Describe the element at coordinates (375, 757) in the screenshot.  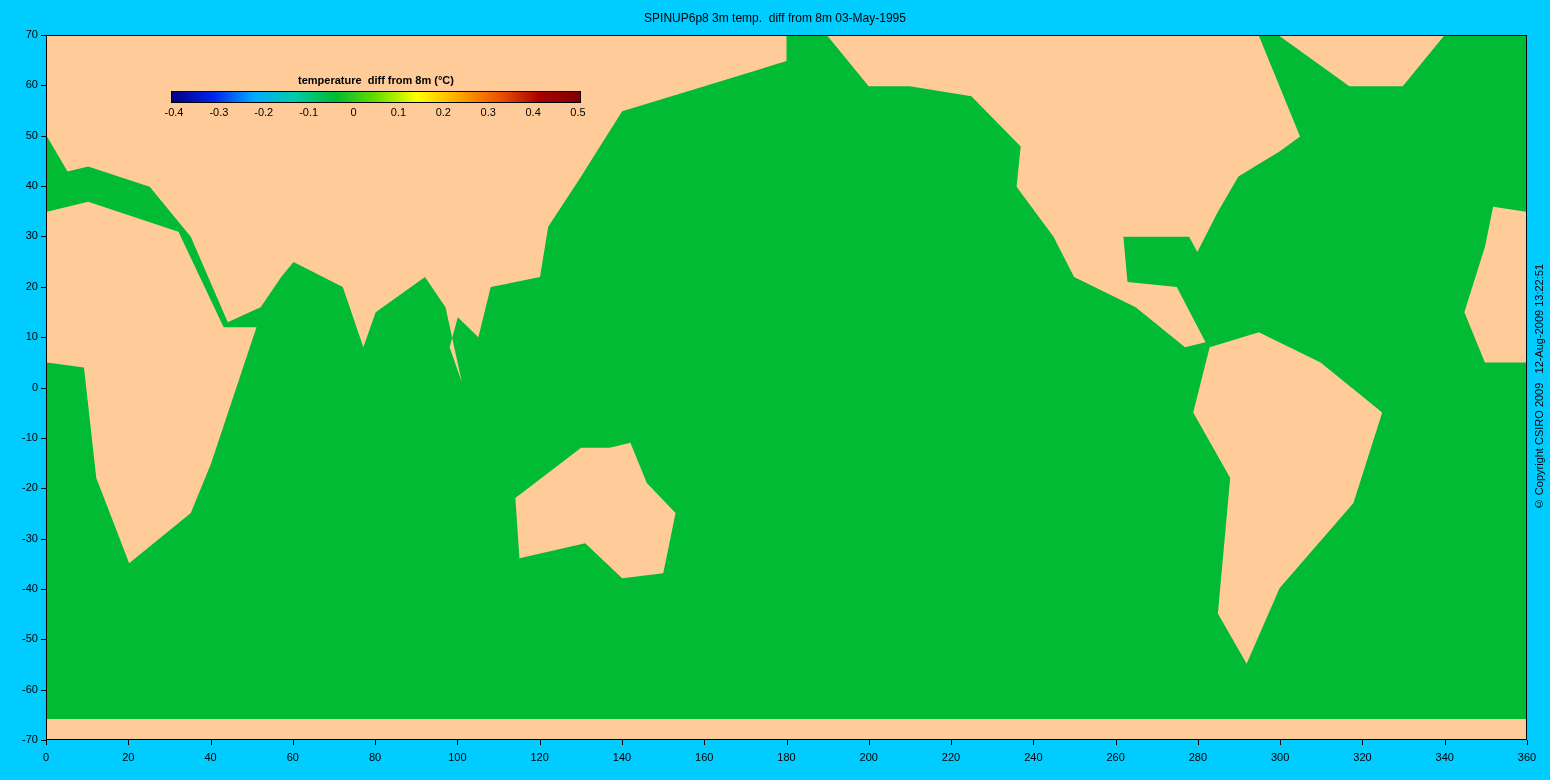
I see `x-tick-label: 80` at that location.